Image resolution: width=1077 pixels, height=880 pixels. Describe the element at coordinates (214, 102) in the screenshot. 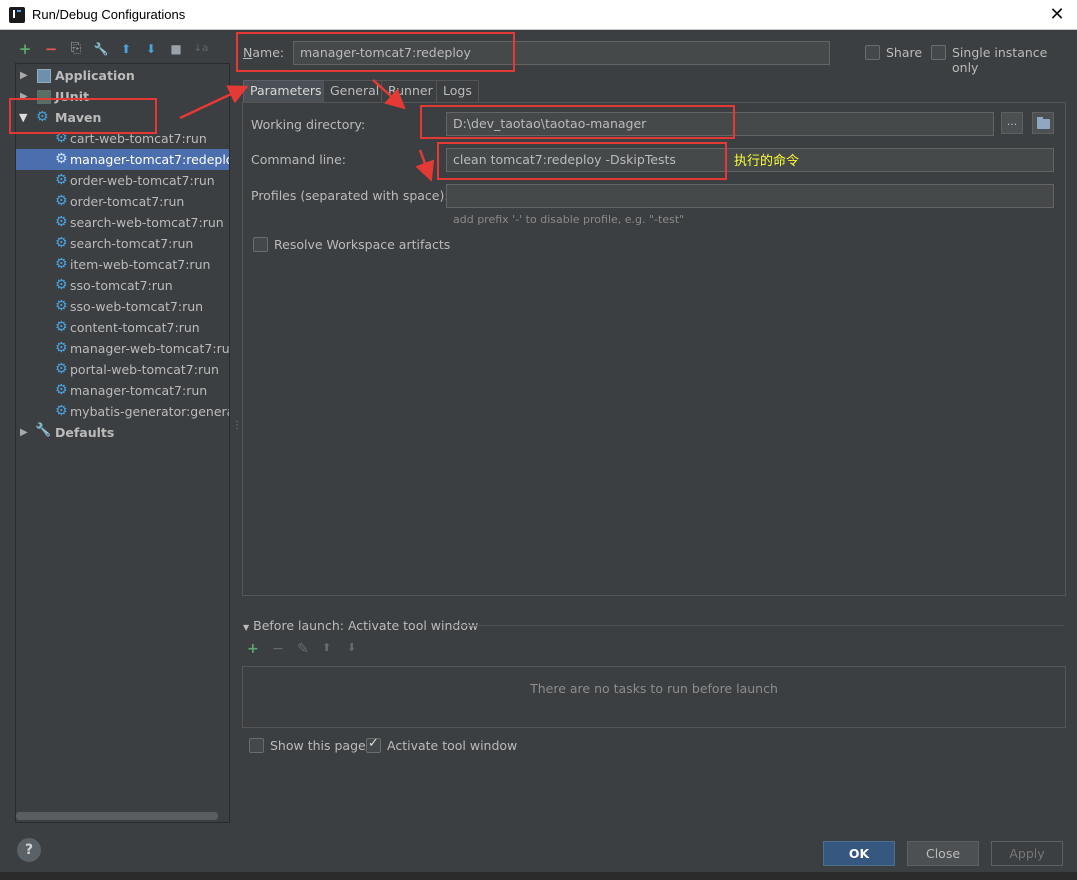

I see `arrow-maven-to-parameters` at that location.